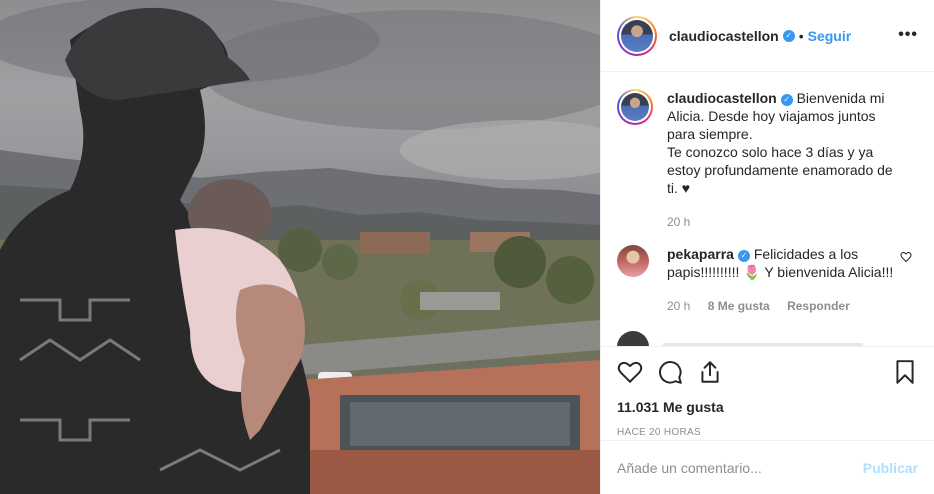 The image size is (934, 494). What do you see at coordinates (678, 306) in the screenshot?
I see `comment-age: 20 h` at bounding box center [678, 306].